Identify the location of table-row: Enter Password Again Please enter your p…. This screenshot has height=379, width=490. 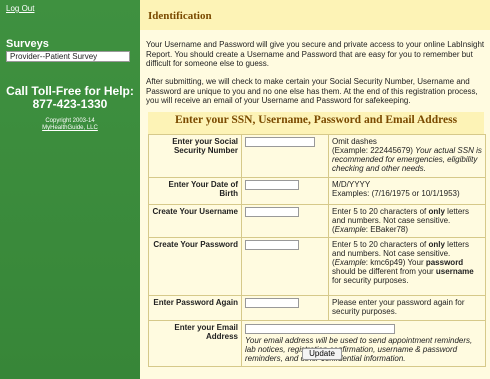
(317, 308).